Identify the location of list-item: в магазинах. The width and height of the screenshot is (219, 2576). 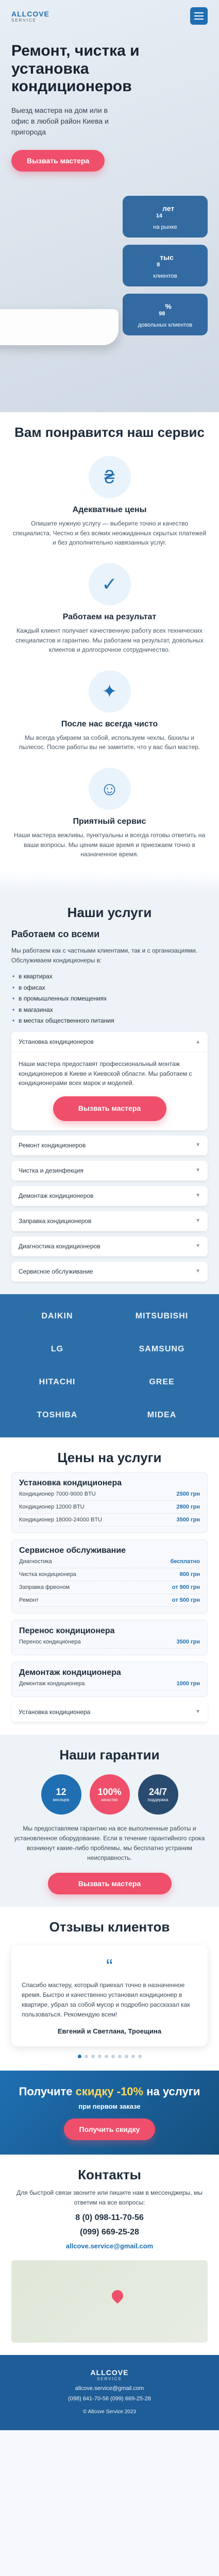
(110, 1010).